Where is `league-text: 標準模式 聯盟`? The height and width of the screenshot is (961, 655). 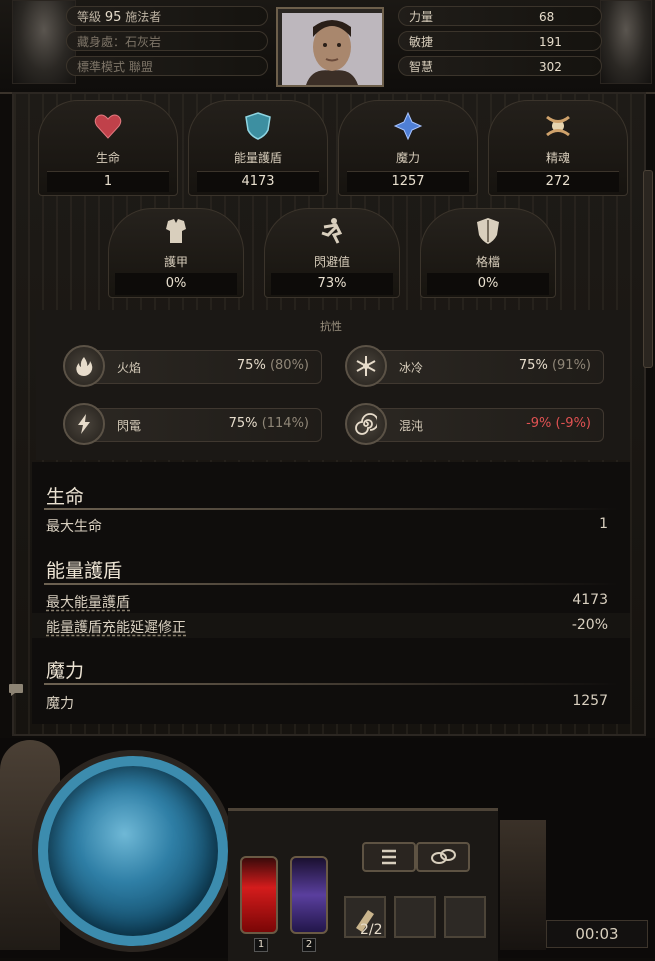
league-text: 標準模式 聯盟 is located at coordinates (115, 67).